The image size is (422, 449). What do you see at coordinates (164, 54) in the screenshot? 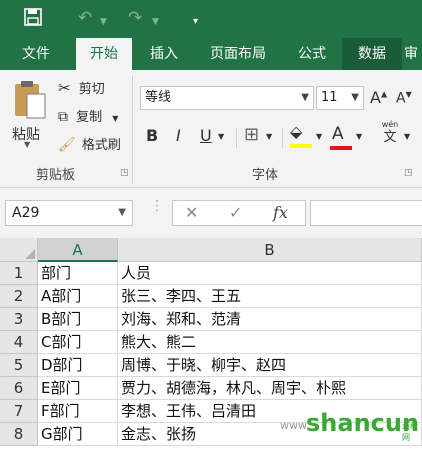
I see `tab-insert: 插入` at bounding box center [164, 54].